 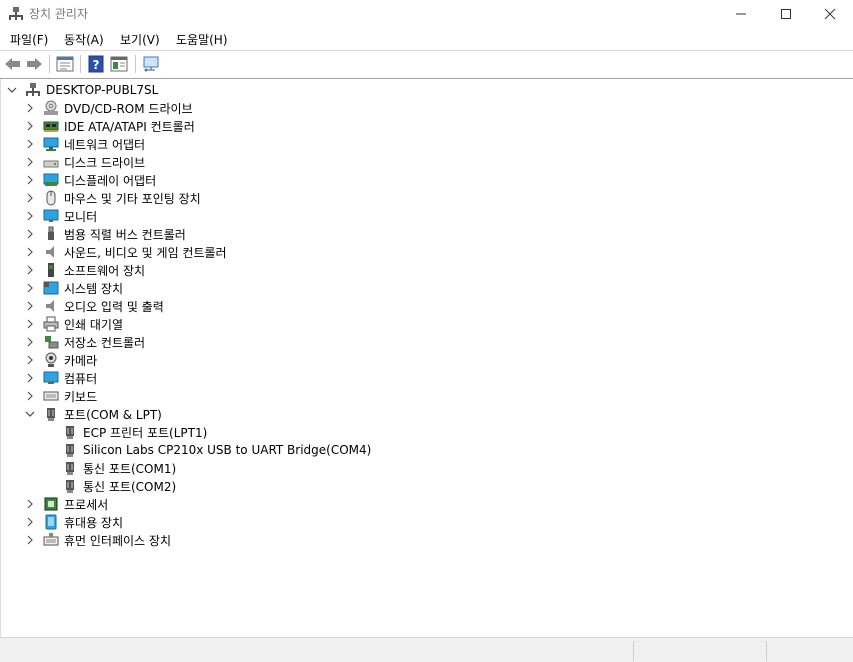 What do you see at coordinates (786, 13) in the screenshot?
I see `maximize-button` at bounding box center [786, 13].